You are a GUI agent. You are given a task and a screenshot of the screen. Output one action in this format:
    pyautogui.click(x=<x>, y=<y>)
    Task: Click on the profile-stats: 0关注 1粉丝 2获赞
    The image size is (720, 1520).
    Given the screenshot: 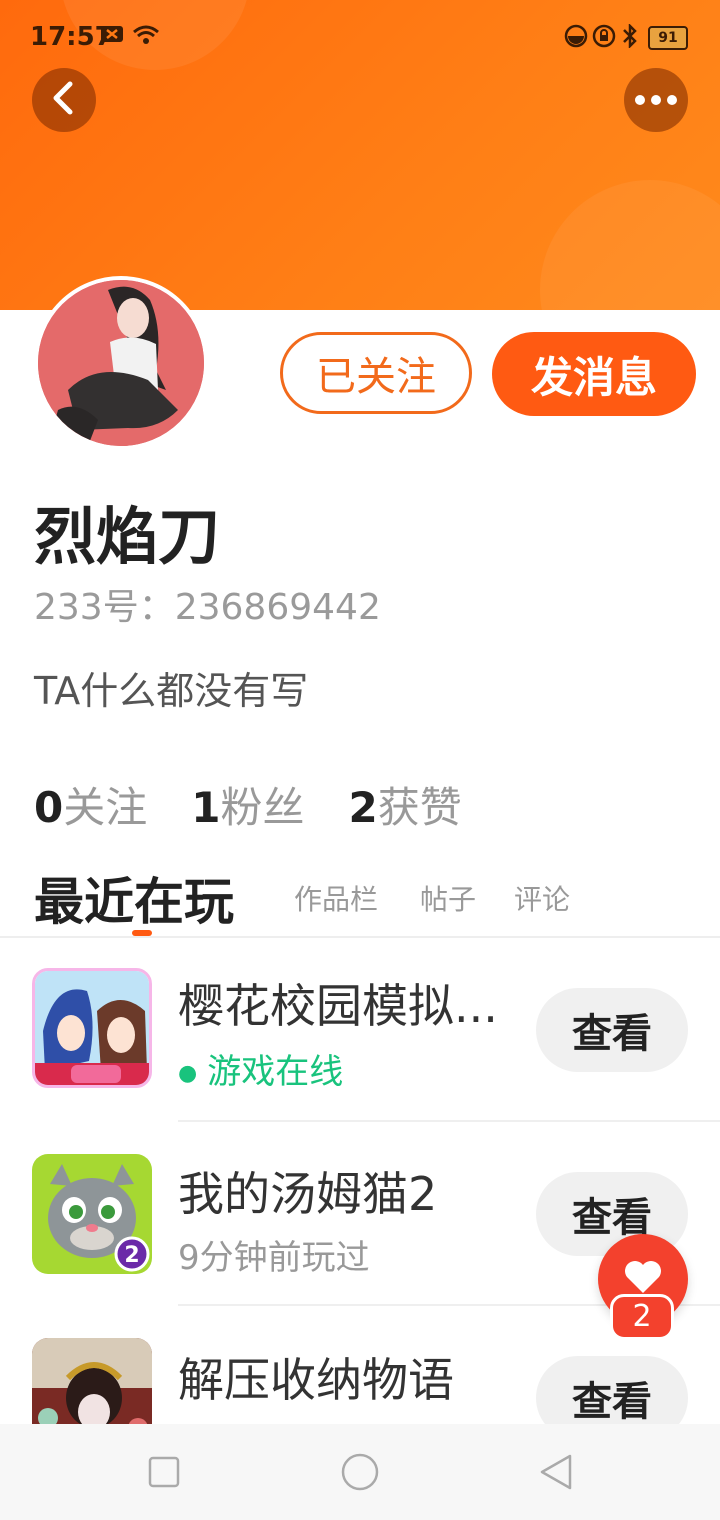 What is the action you would take?
    pyautogui.click(x=270, y=804)
    